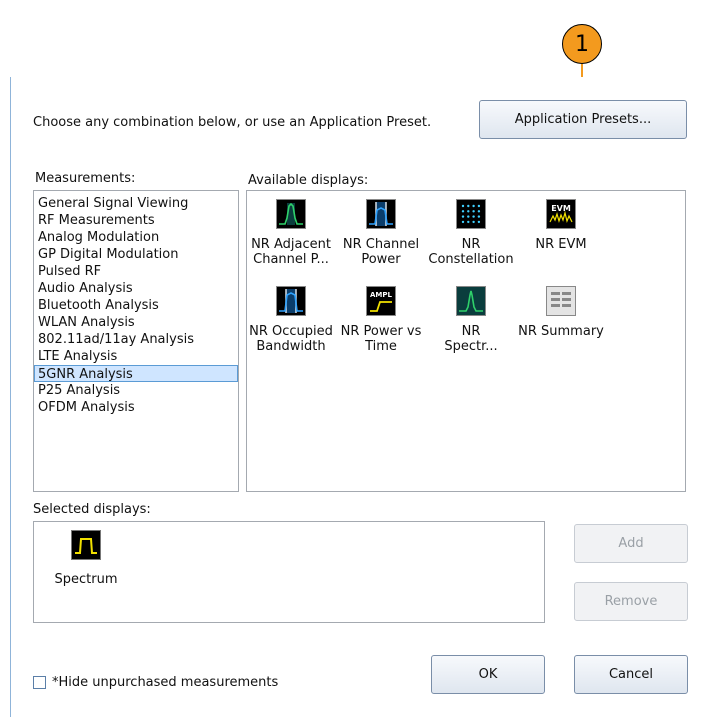  What do you see at coordinates (631, 543) in the screenshot?
I see `add-button: Add` at bounding box center [631, 543].